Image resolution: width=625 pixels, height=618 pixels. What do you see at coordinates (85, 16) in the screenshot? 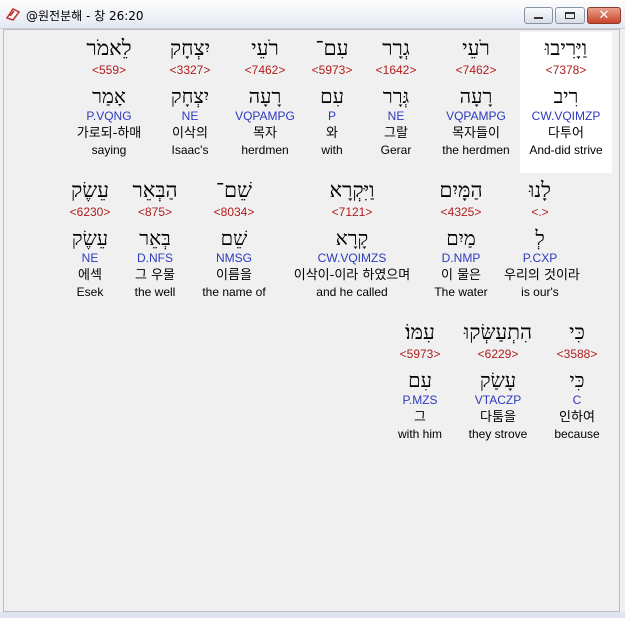
I see `window-title: @원전분해 - 창 26:20` at bounding box center [85, 16].